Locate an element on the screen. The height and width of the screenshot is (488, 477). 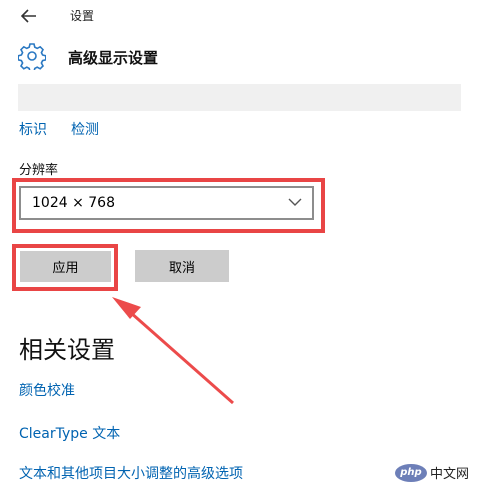
chevron-down-icon is located at coordinates (295, 202).